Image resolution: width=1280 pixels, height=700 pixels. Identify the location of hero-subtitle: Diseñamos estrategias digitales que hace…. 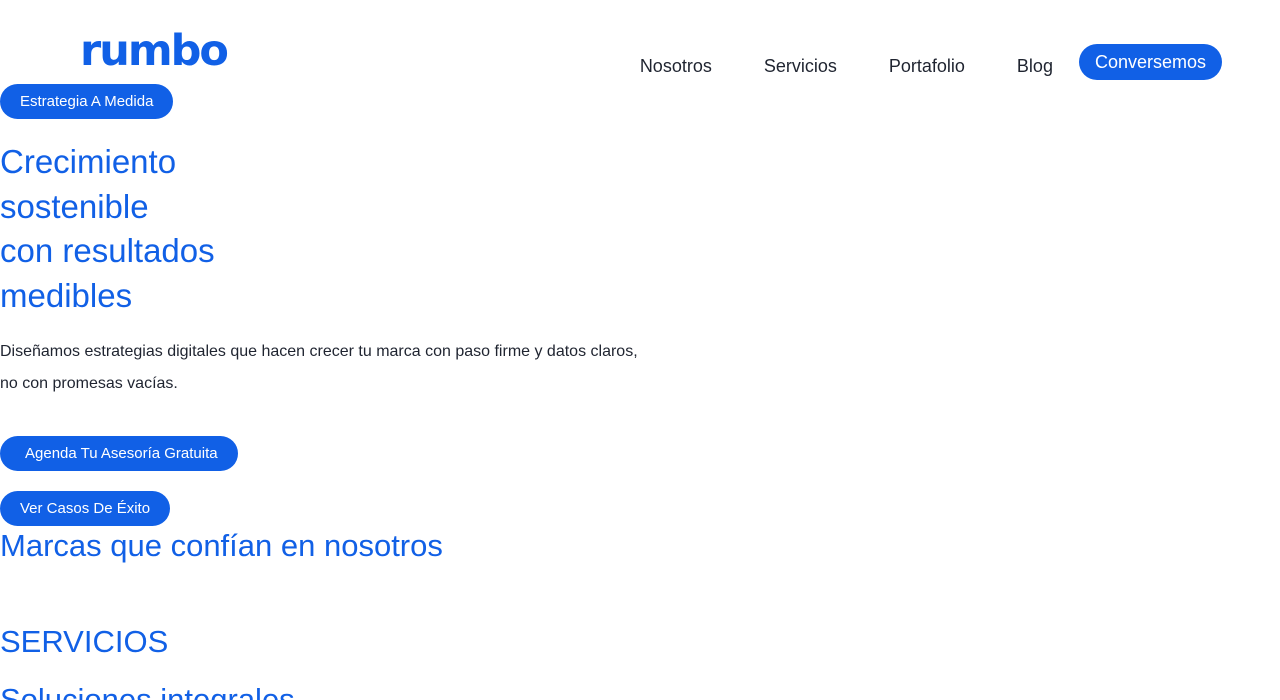
(319, 367).